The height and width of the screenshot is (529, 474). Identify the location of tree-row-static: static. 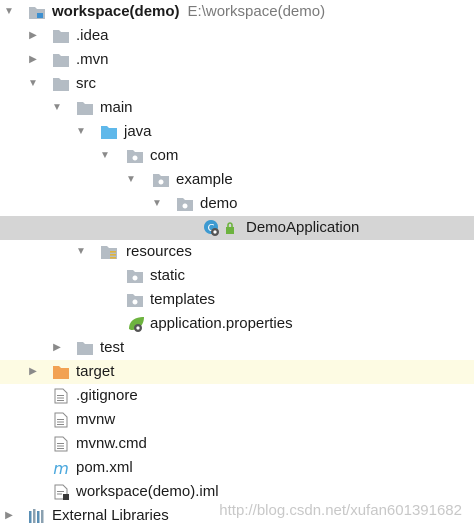
(237, 276).